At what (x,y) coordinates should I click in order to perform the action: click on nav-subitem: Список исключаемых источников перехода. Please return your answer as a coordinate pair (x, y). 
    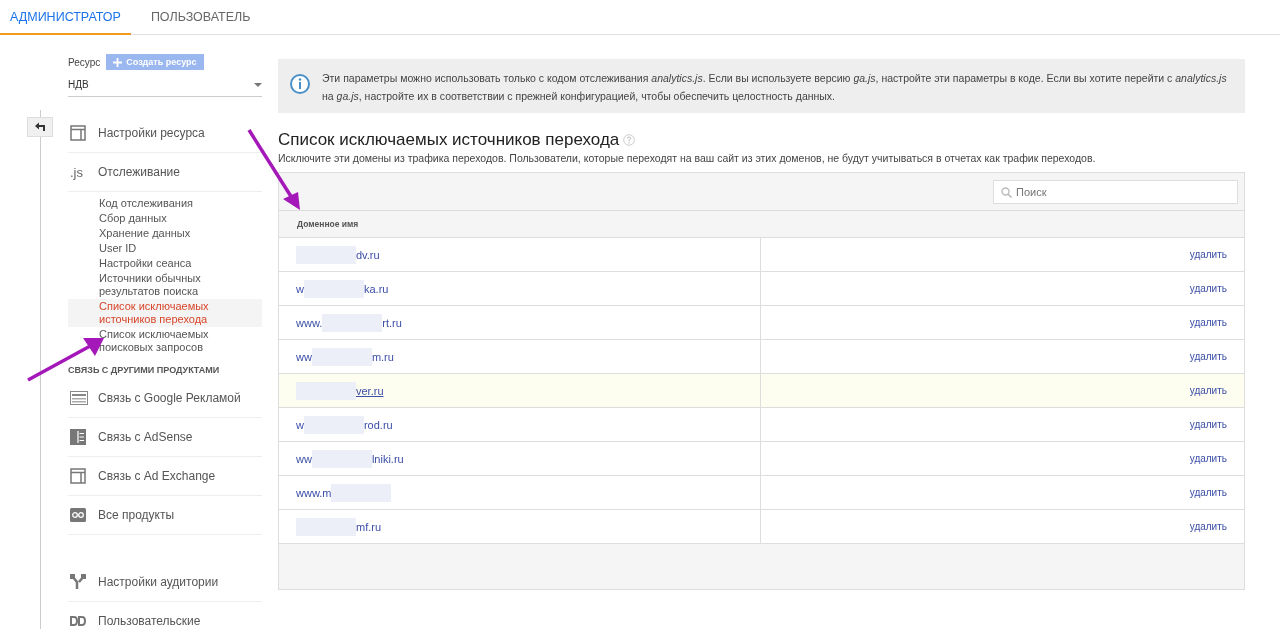
    Looking at the image, I should click on (165, 313).